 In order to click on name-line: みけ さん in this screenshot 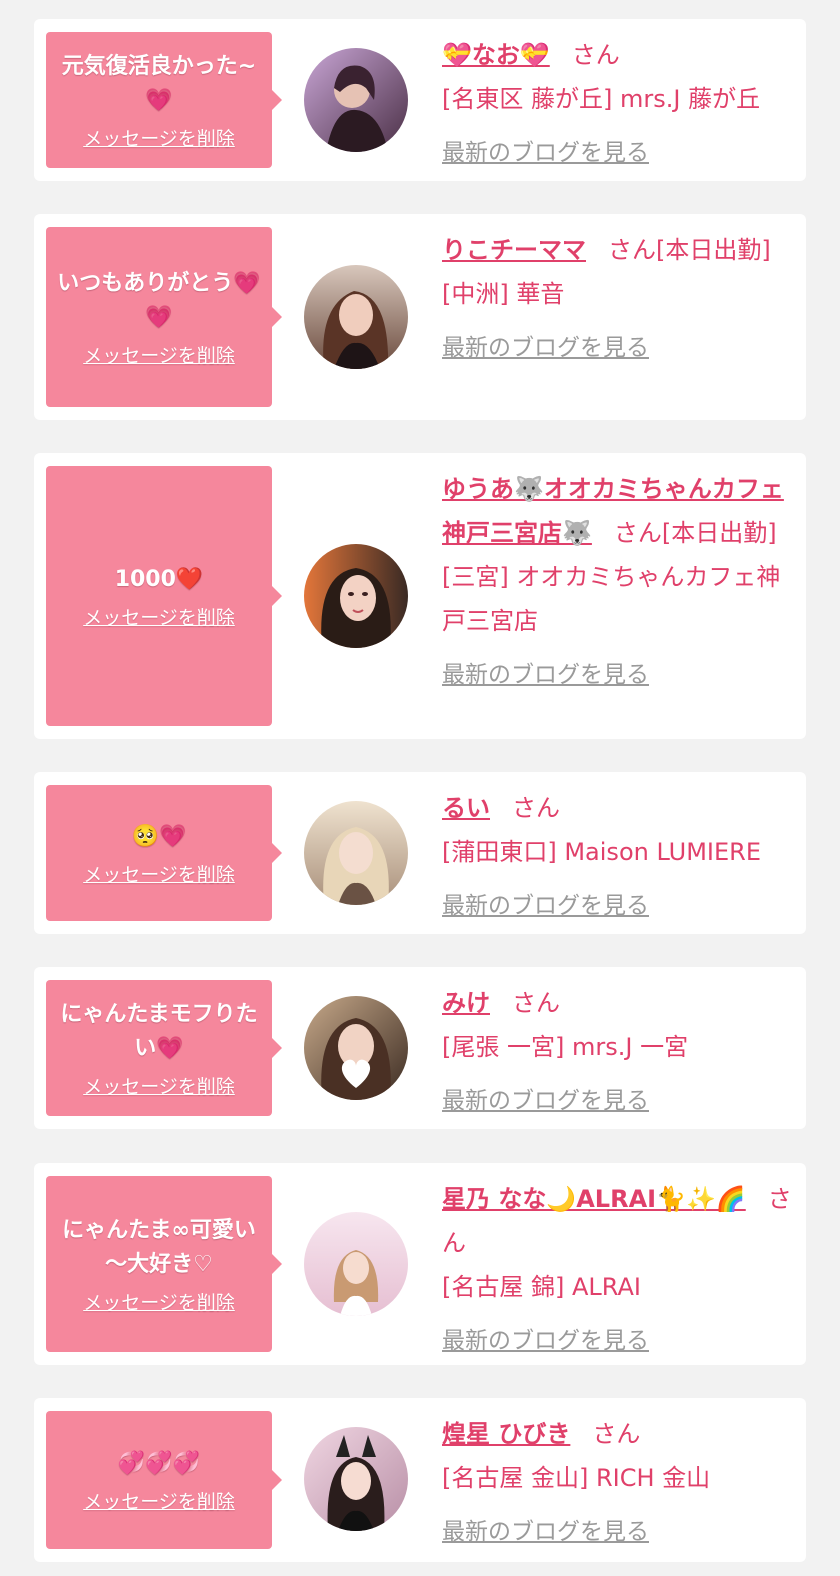, I will do `click(619, 1003)`.